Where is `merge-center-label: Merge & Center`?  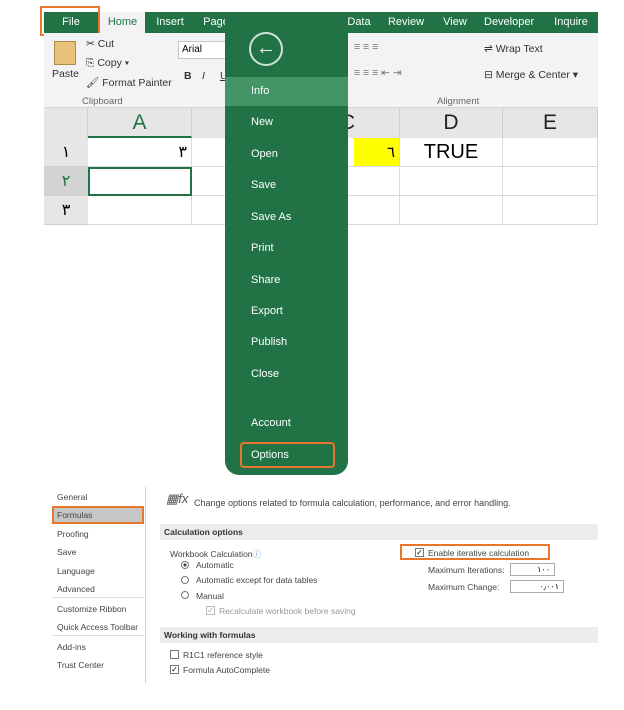 merge-center-label: Merge & Center is located at coordinates (532, 75).